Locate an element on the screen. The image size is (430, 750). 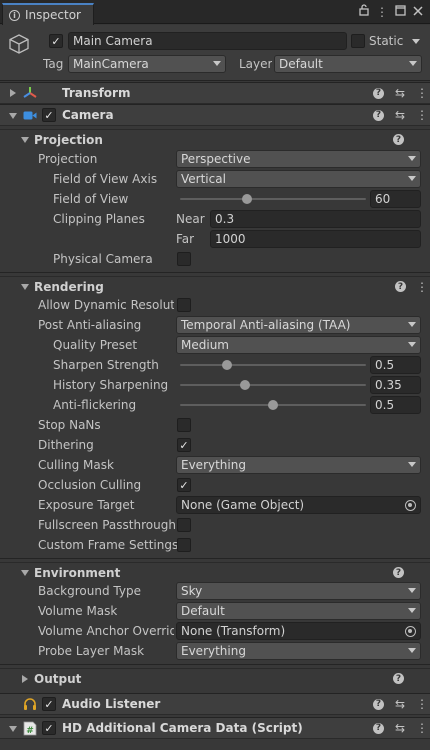
headphones-icon is located at coordinates (30, 705).